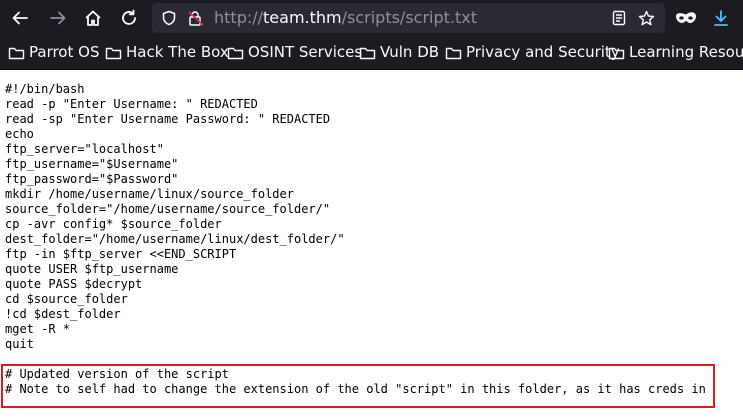  What do you see at coordinates (169, 18) in the screenshot?
I see `shield-icon` at bounding box center [169, 18].